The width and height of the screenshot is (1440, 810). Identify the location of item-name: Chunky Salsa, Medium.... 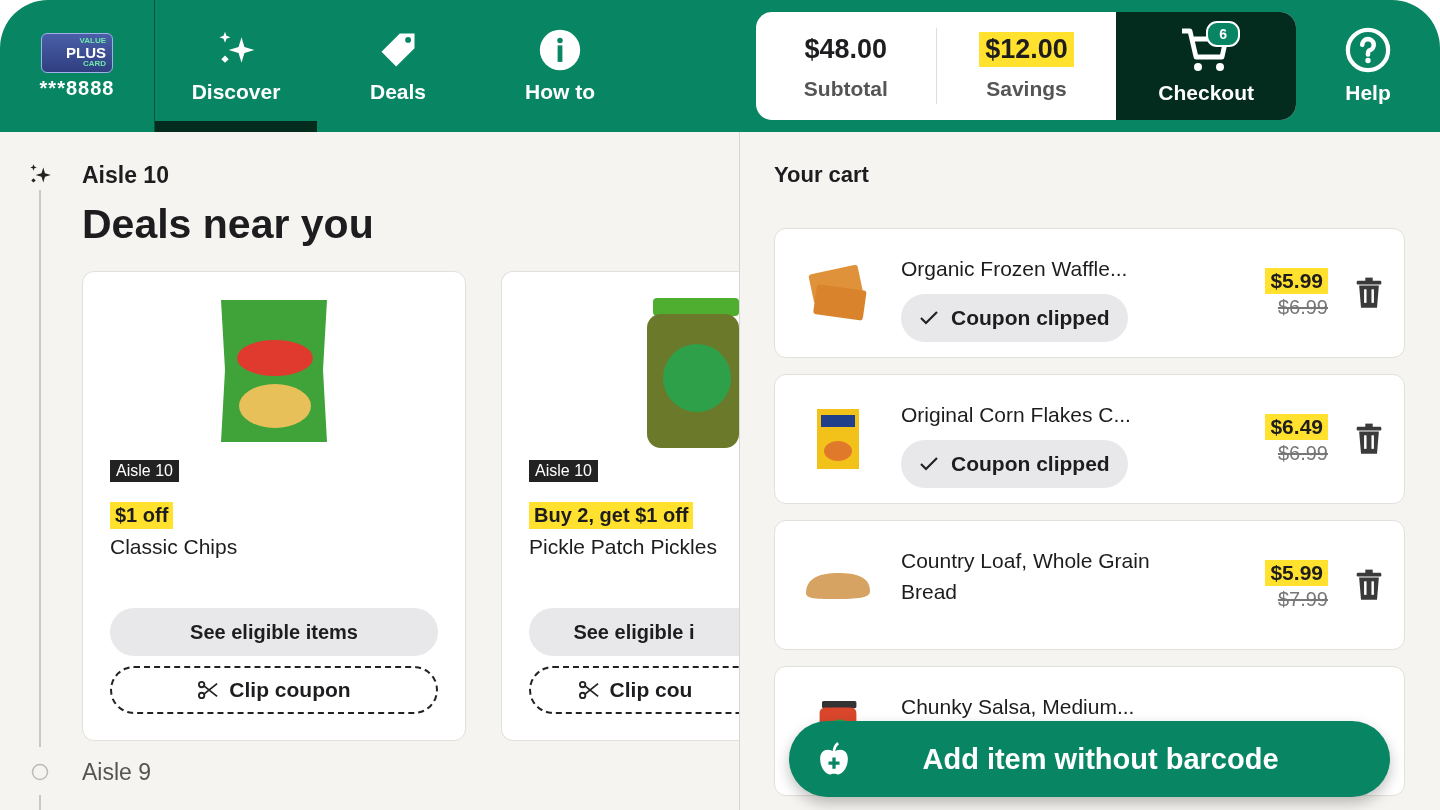
(1018, 707).